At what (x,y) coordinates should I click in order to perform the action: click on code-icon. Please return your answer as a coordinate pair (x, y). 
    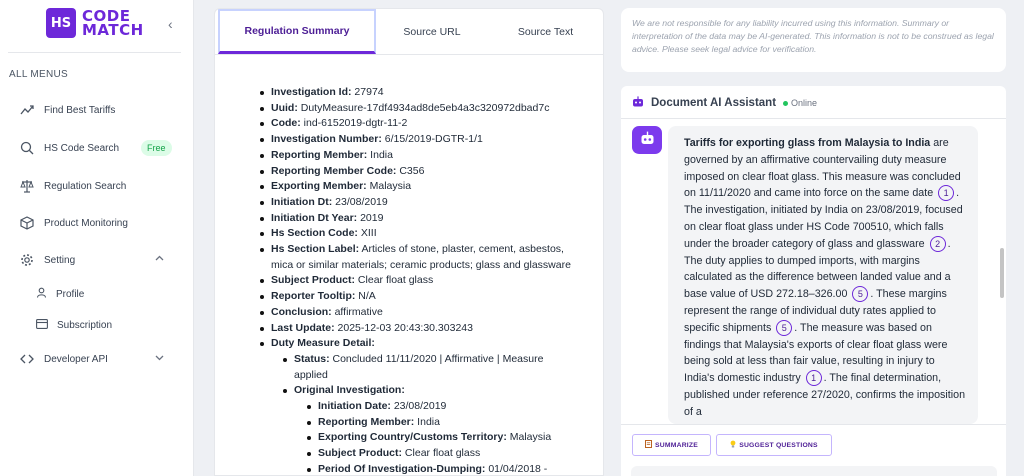
    Looking at the image, I should click on (27, 359).